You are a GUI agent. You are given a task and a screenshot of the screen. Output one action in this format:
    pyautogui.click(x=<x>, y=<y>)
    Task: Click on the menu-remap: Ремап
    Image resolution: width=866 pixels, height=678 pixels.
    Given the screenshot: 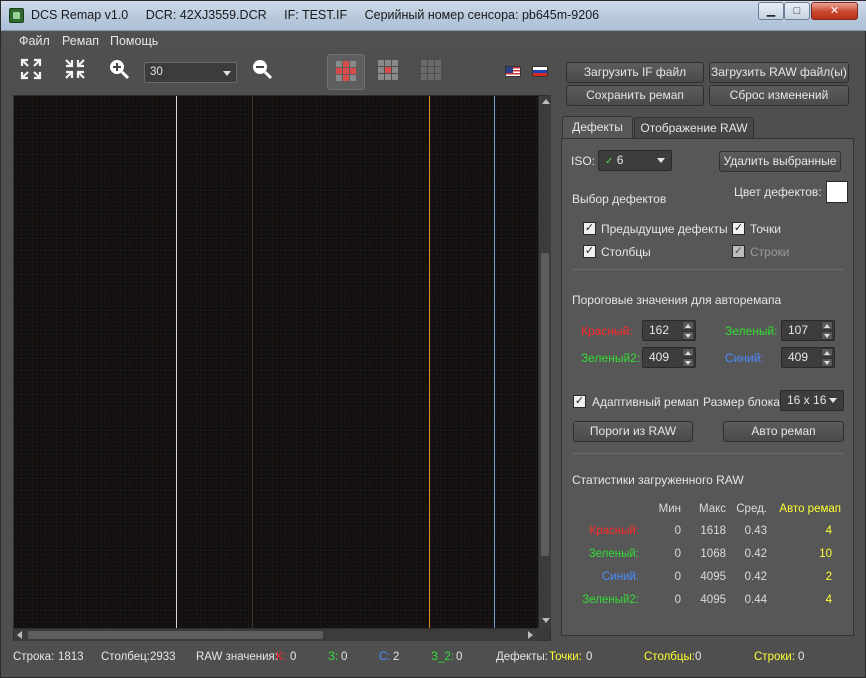 What is the action you would take?
    pyautogui.click(x=80, y=41)
    